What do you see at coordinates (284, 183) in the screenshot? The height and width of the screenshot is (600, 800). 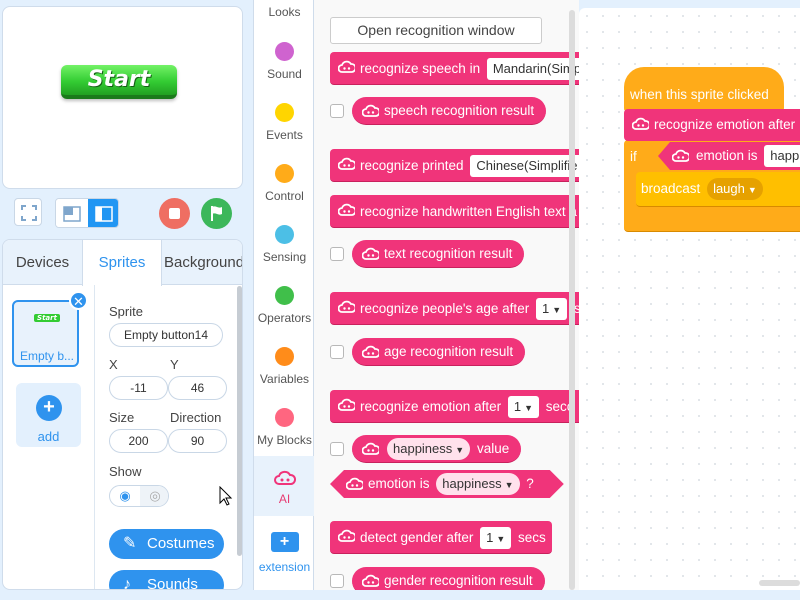 I see `category-control: Control` at bounding box center [284, 183].